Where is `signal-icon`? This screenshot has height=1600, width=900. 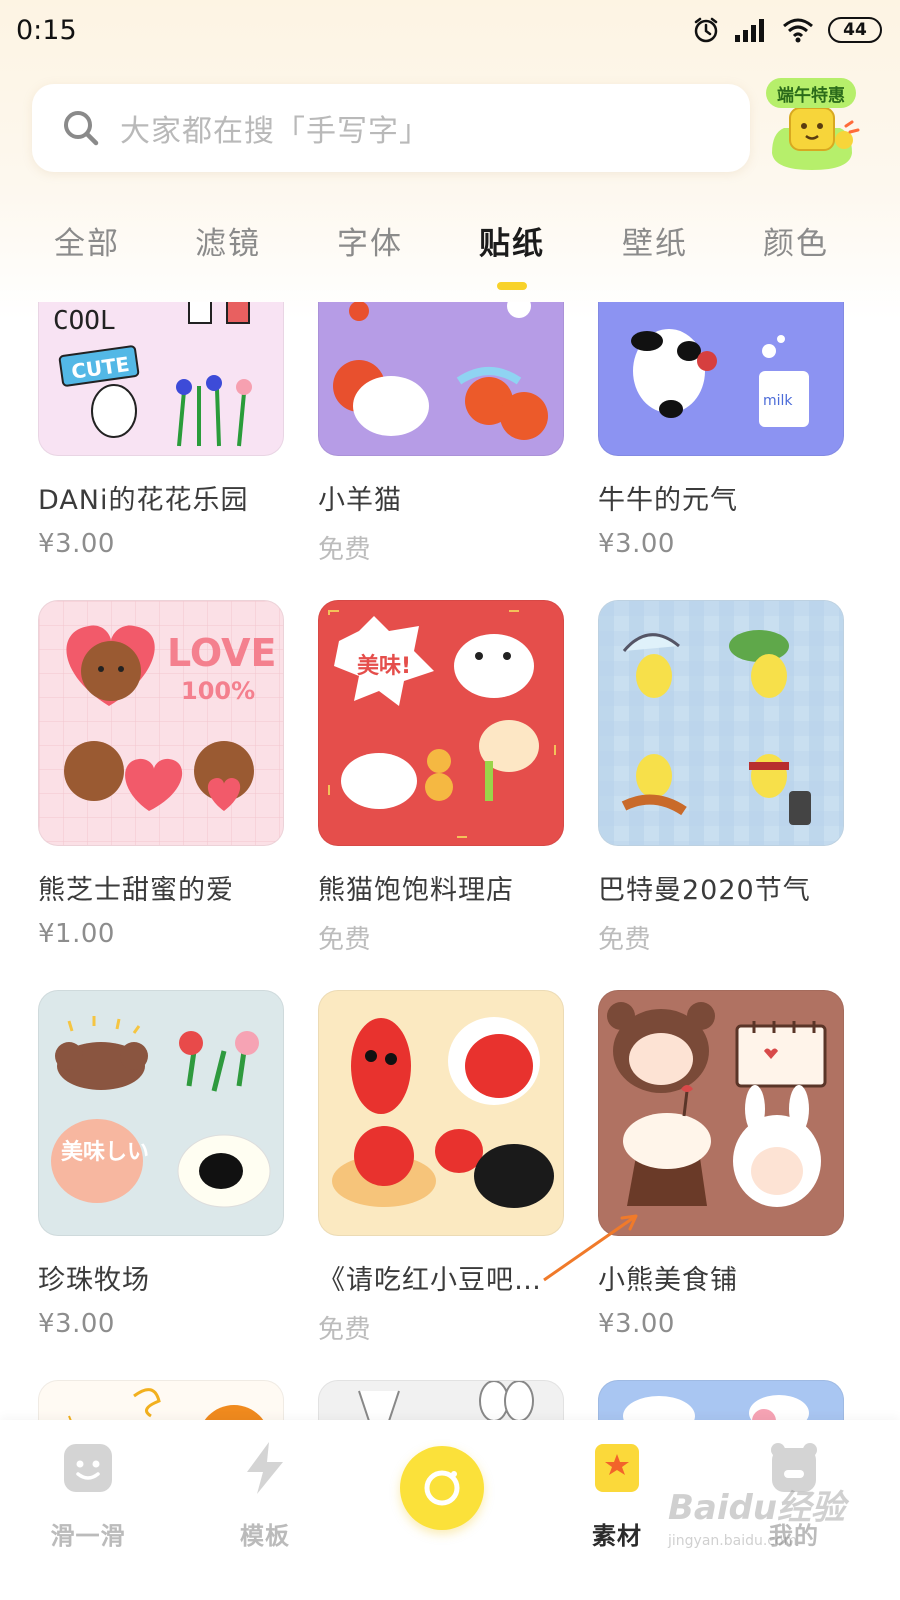
signal-icon is located at coordinates (749, 30).